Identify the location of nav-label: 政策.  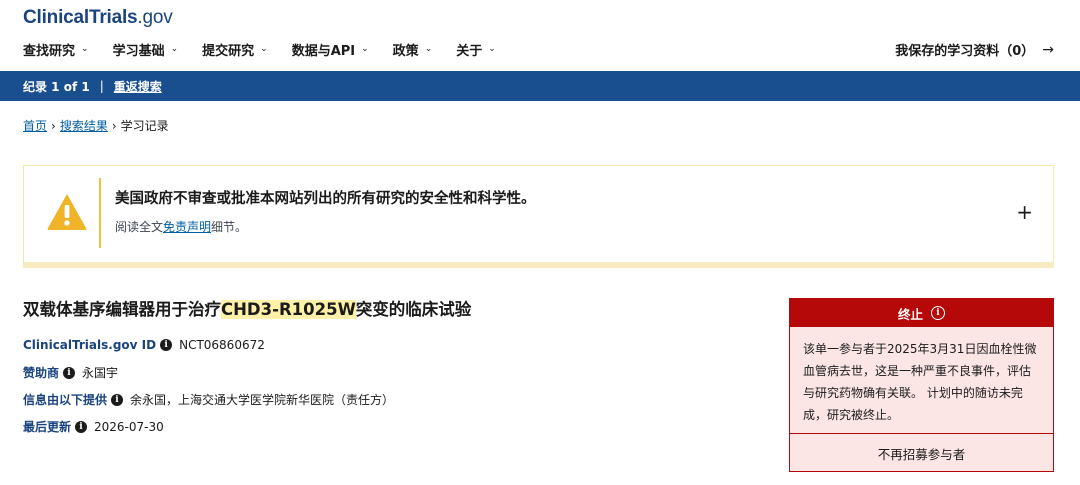
(405, 51).